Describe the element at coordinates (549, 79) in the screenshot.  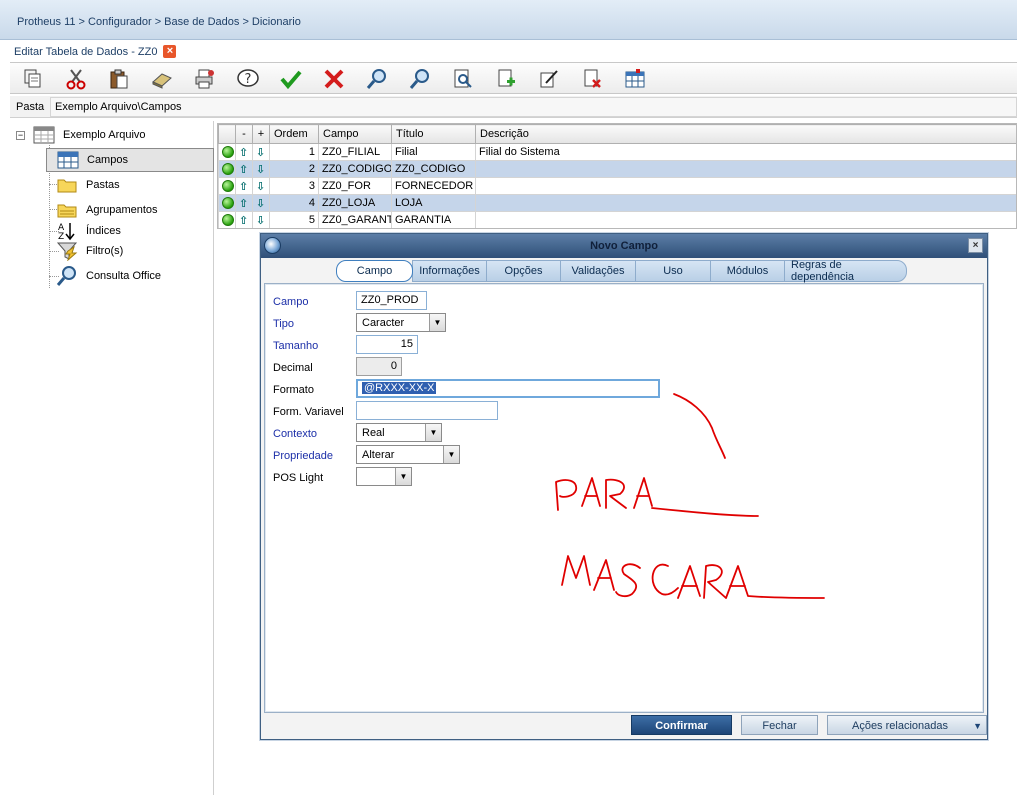
I see `edit-icon` at that location.